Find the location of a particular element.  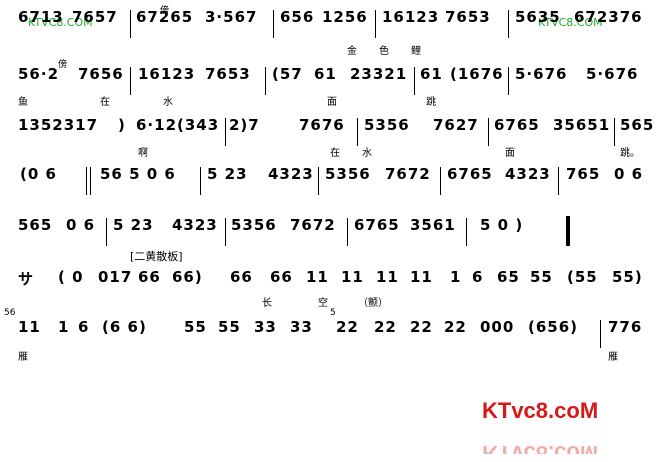

note-group: 1352317 is located at coordinates (58, 125).